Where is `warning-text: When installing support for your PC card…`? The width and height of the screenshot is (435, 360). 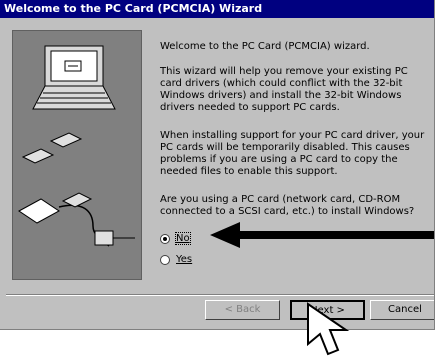 warning-text: When installing support for your PC card… is located at coordinates (292, 153).